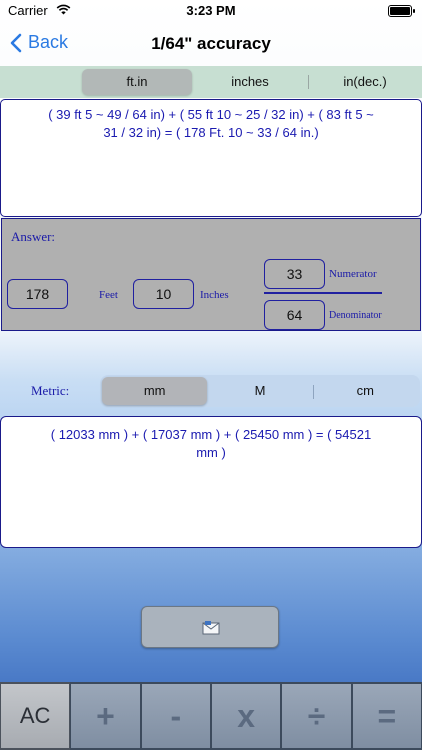 The image size is (422, 750). Describe the element at coordinates (33, 236) in the screenshot. I see `answer-label: Answer:` at that location.